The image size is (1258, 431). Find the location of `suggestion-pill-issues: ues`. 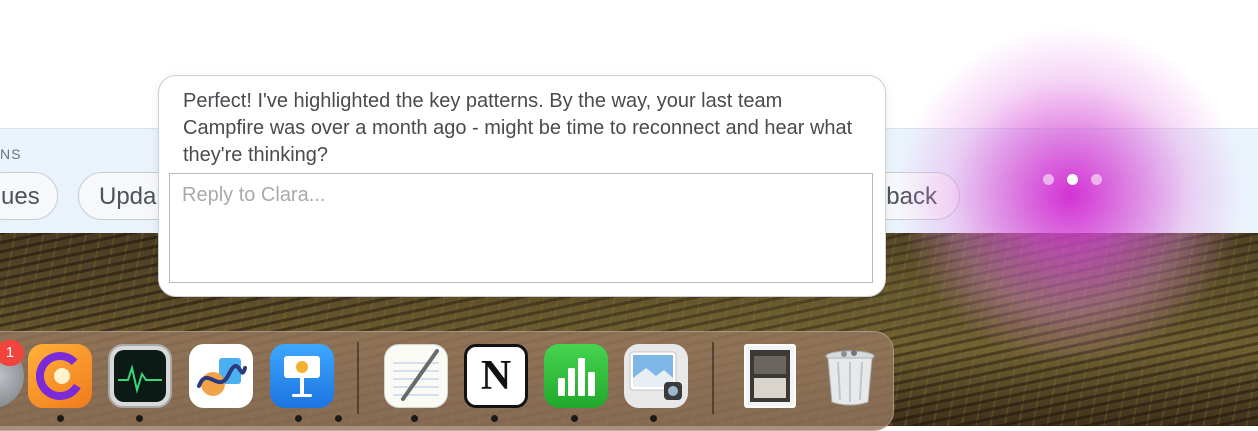

suggestion-pill-issues: ues is located at coordinates (29, 196).